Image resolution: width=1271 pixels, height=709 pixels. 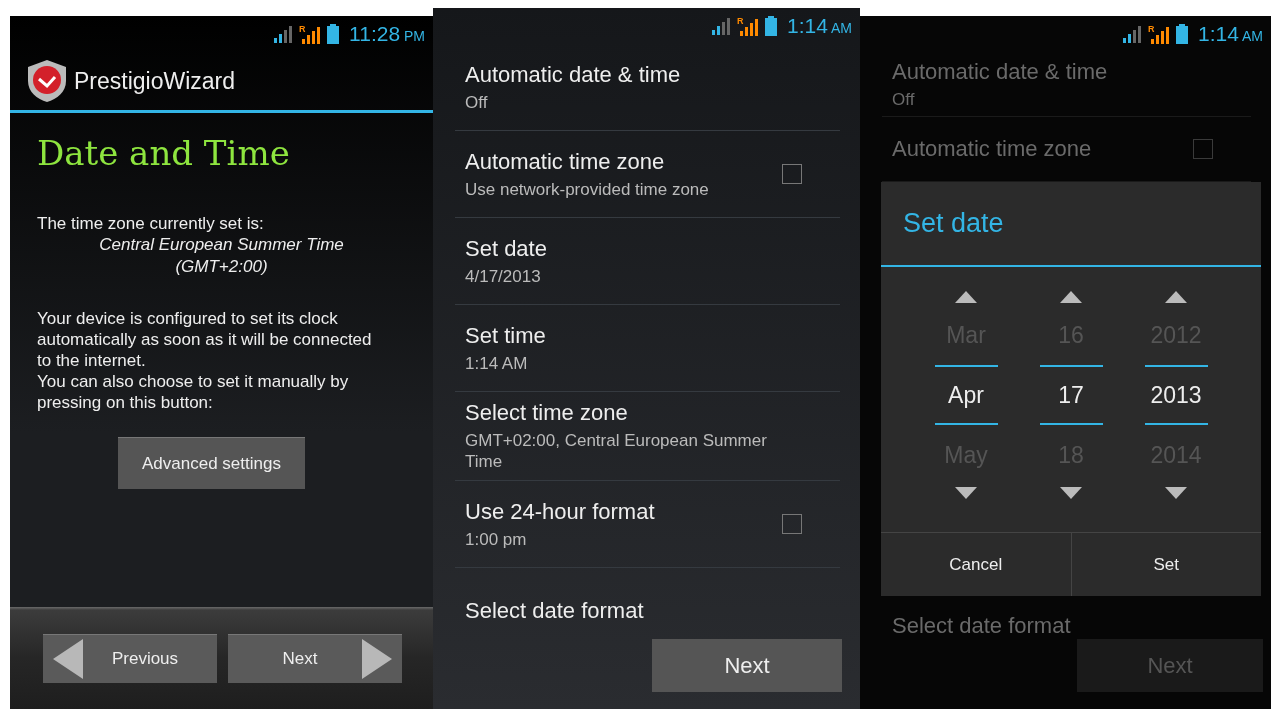 I want to click on item-subtitle: GMT+02:00, Central European Summer Time, so click(x=616, y=451).